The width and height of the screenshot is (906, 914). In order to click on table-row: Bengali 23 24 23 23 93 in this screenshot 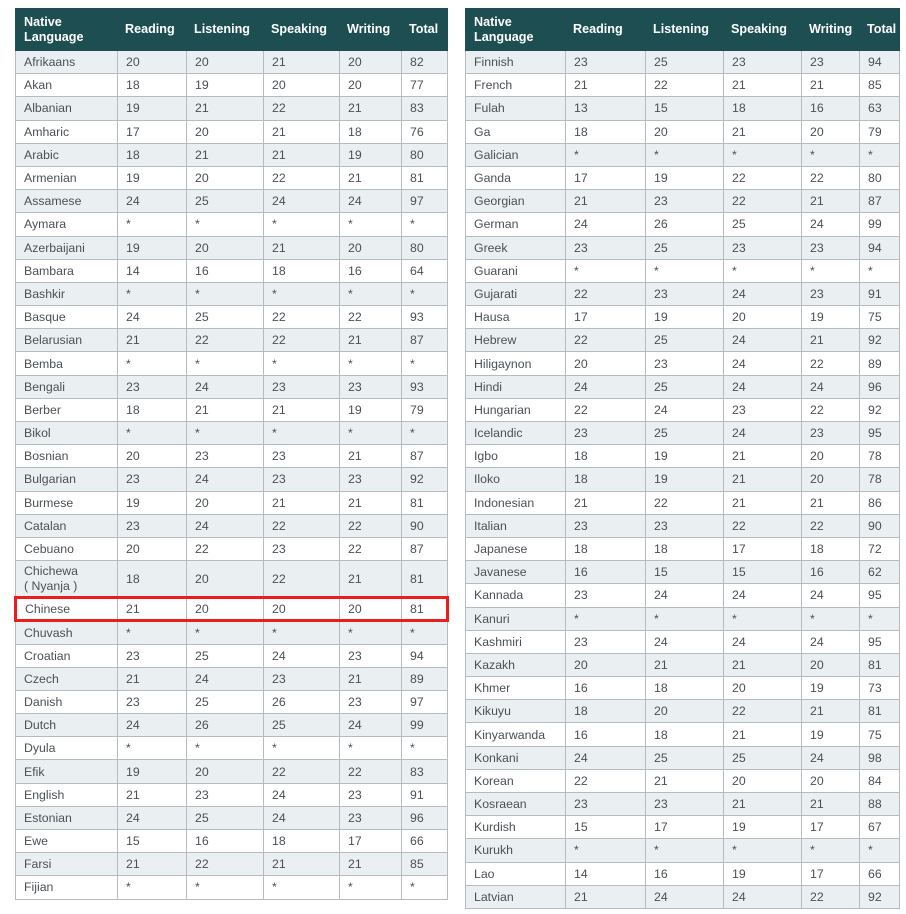, I will do `click(231, 386)`.